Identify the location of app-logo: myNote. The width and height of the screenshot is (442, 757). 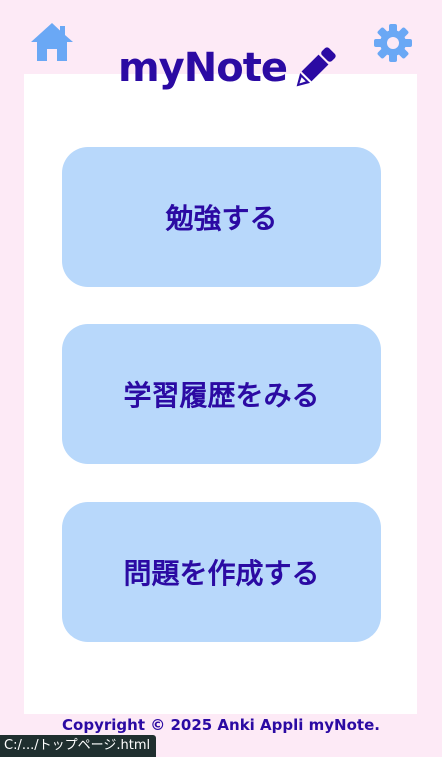
(229, 68).